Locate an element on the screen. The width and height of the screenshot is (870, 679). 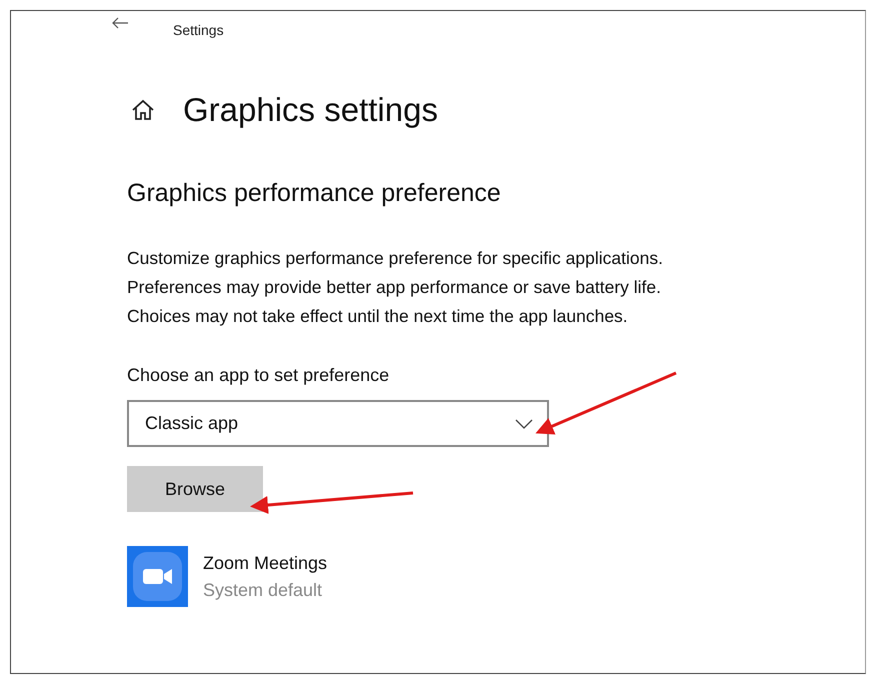
app-type-dropdown: Classic app is located at coordinates (338, 423).